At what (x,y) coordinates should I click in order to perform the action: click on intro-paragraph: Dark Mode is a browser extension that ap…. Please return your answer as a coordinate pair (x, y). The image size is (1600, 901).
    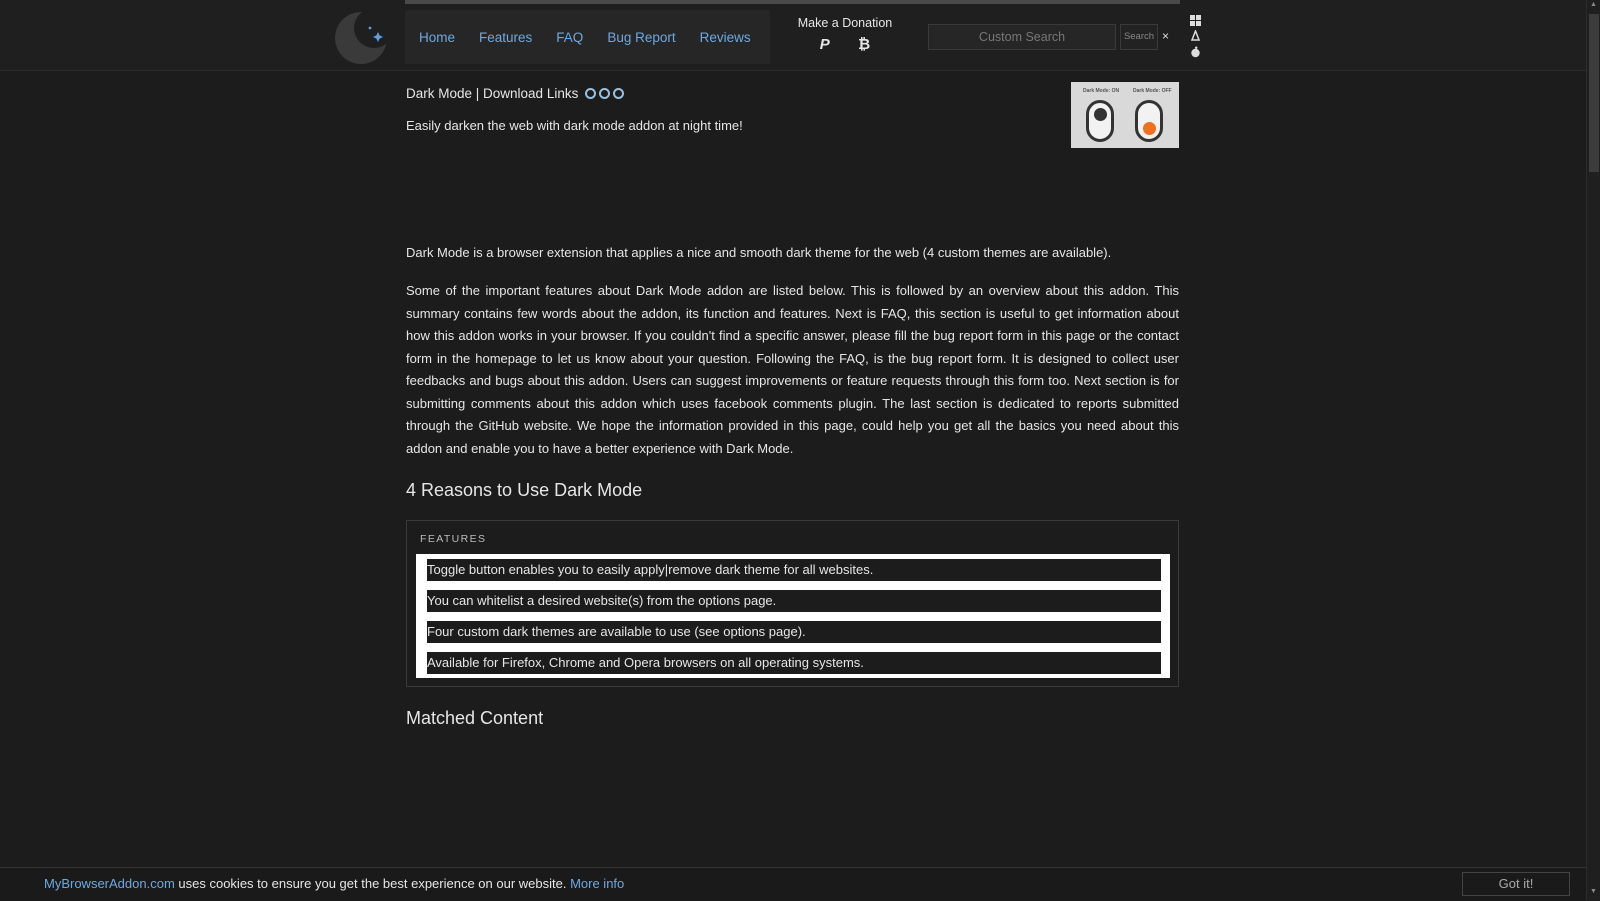
    Looking at the image, I should click on (759, 252).